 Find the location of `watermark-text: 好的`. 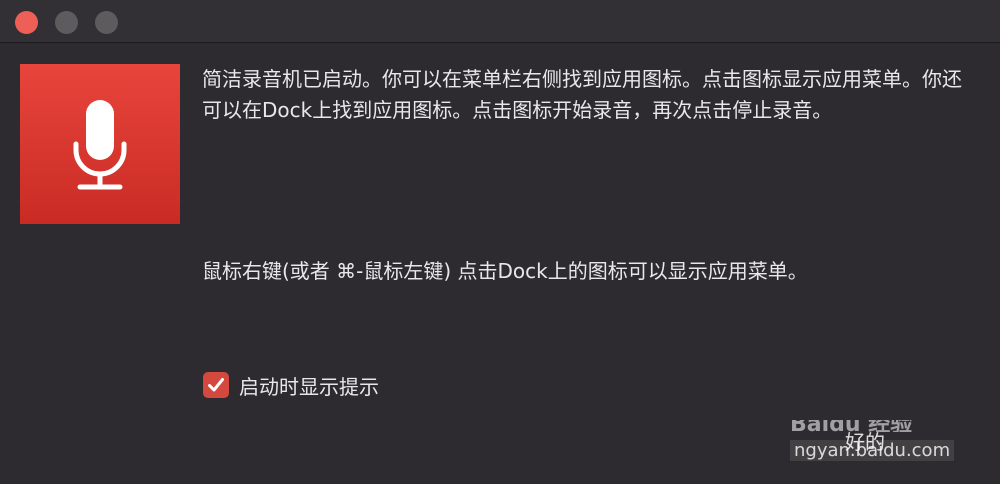

watermark-text: 好的 is located at coordinates (865, 442).